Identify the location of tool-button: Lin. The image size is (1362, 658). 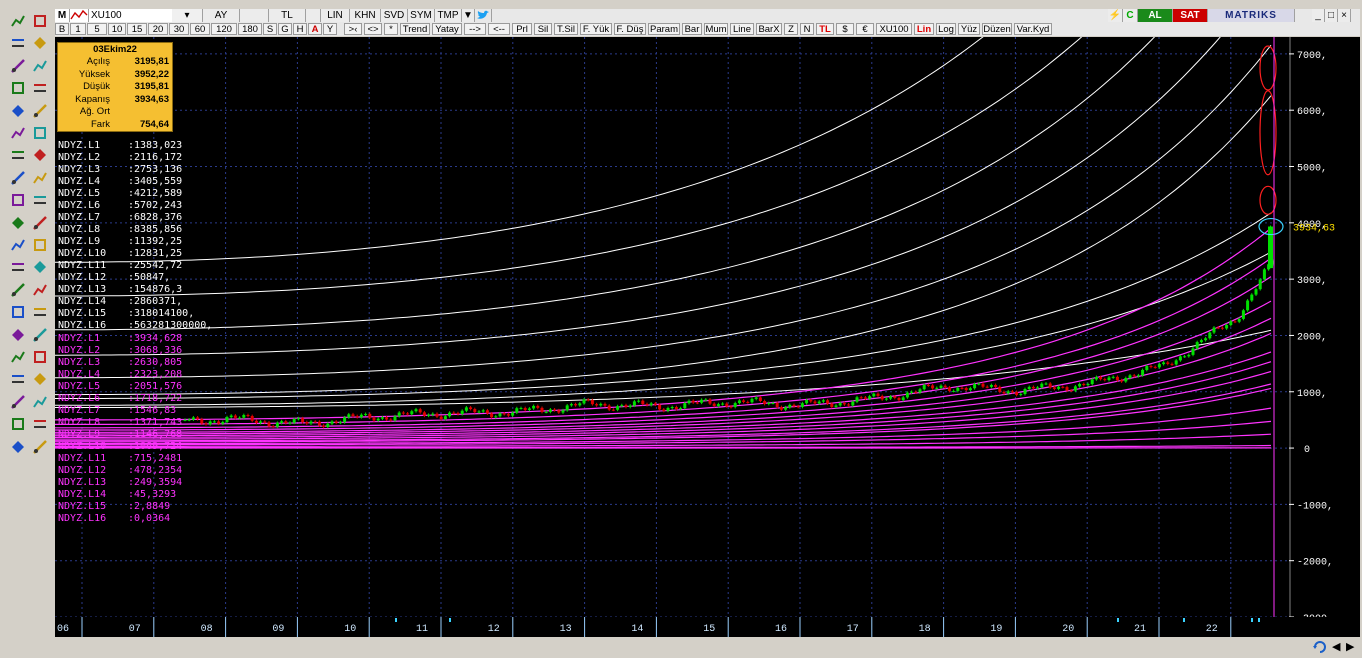
(924, 29).